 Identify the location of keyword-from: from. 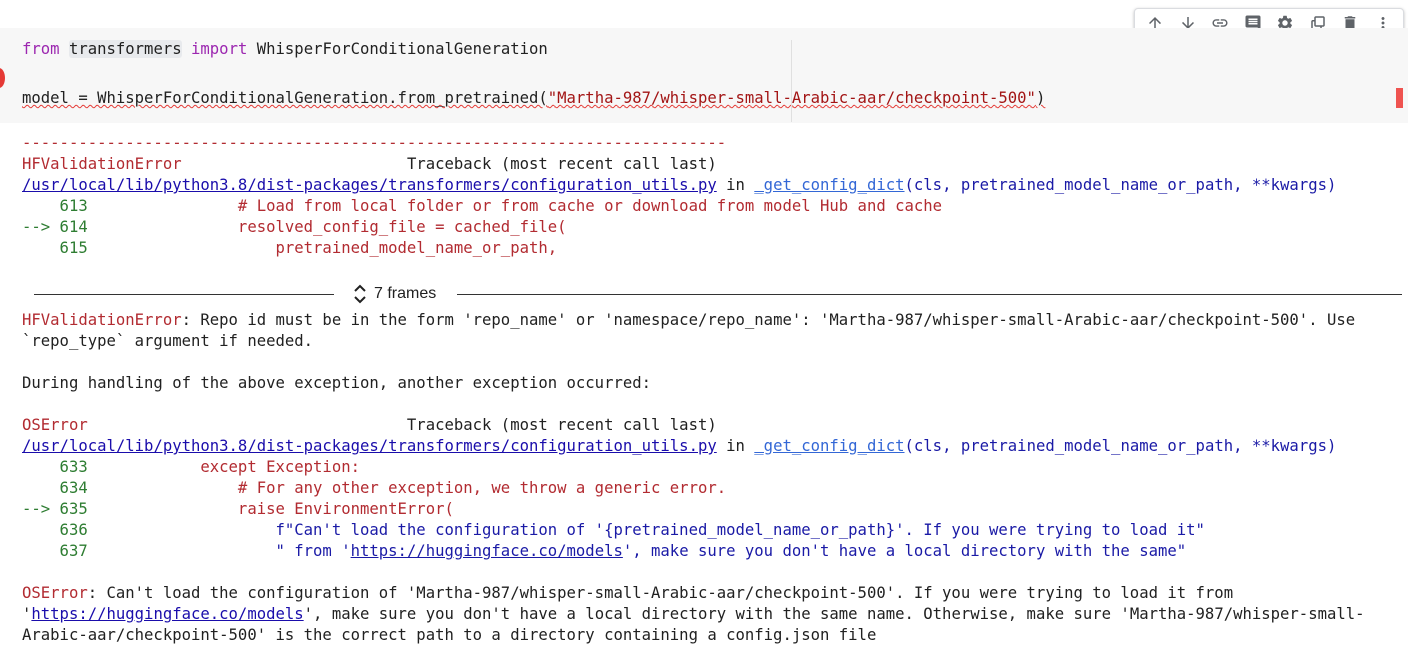
(41, 49).